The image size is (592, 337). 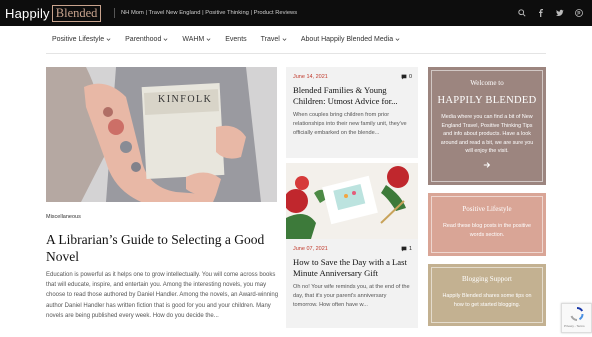 I want to click on magazine-title-text: KINFOLK, so click(x=185, y=99).